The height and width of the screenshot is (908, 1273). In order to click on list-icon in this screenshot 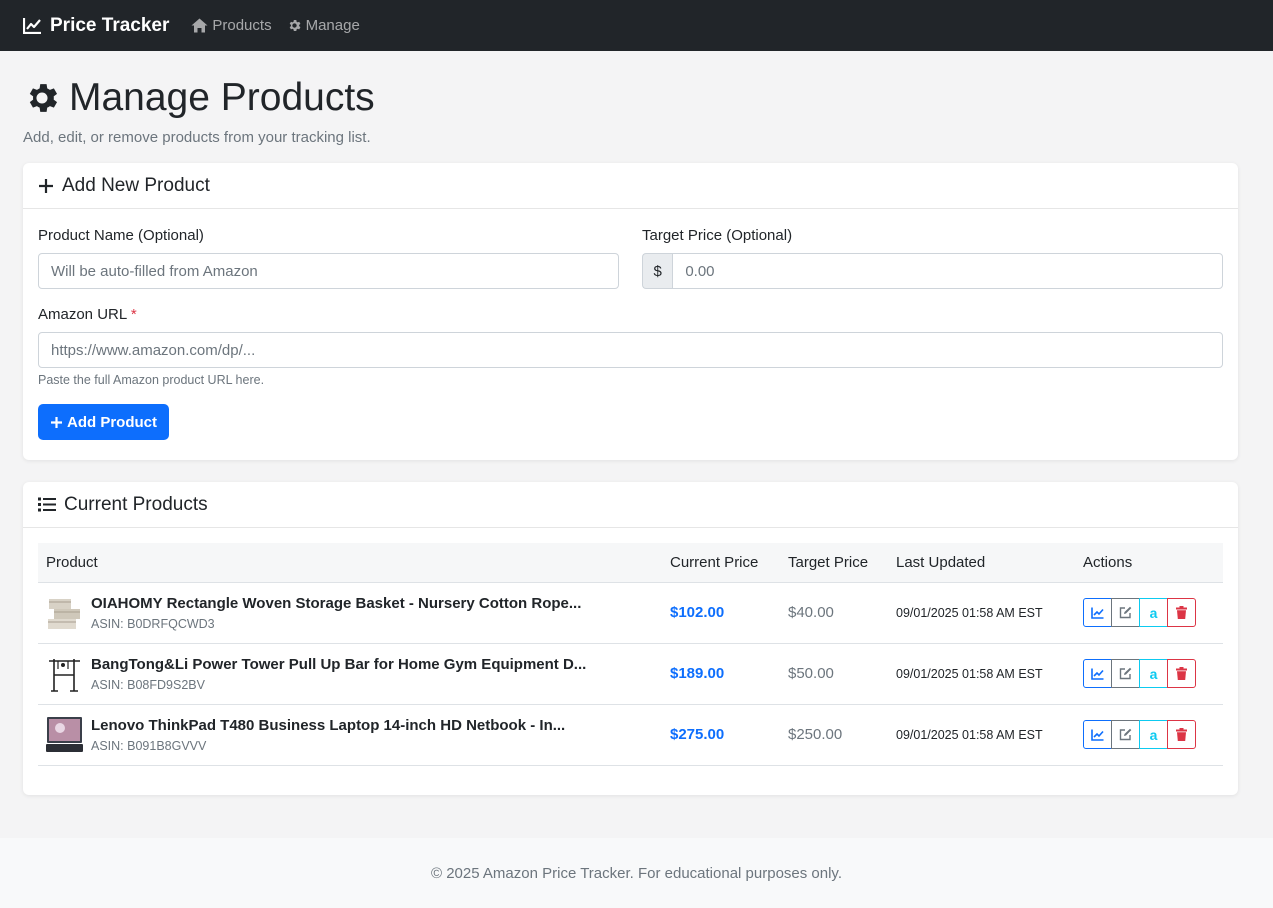, I will do `click(47, 504)`.